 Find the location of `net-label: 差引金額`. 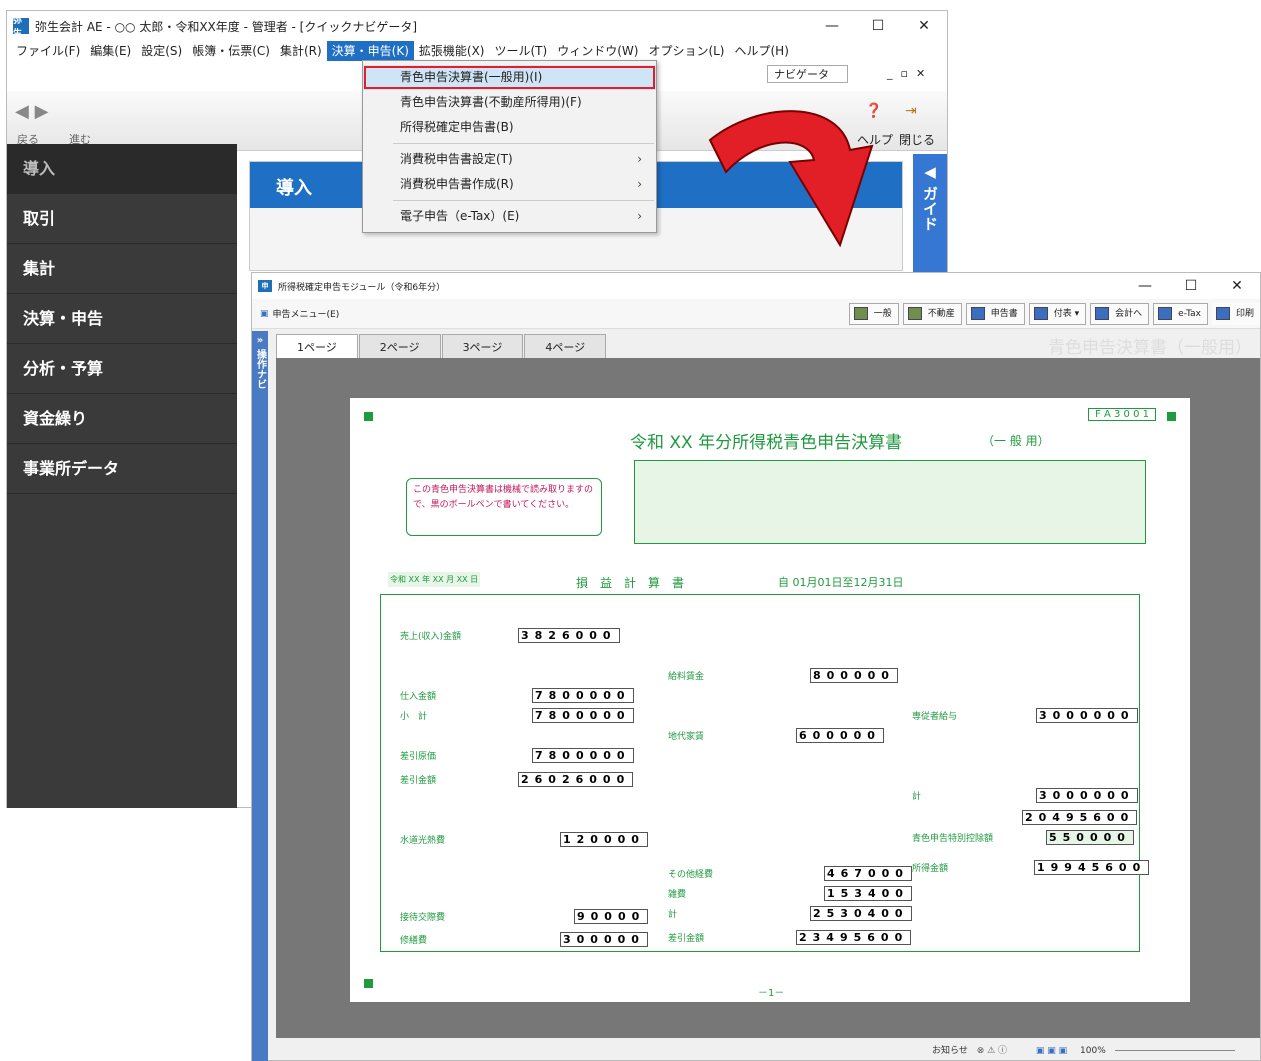

net-label: 差引金額 is located at coordinates (686, 938).